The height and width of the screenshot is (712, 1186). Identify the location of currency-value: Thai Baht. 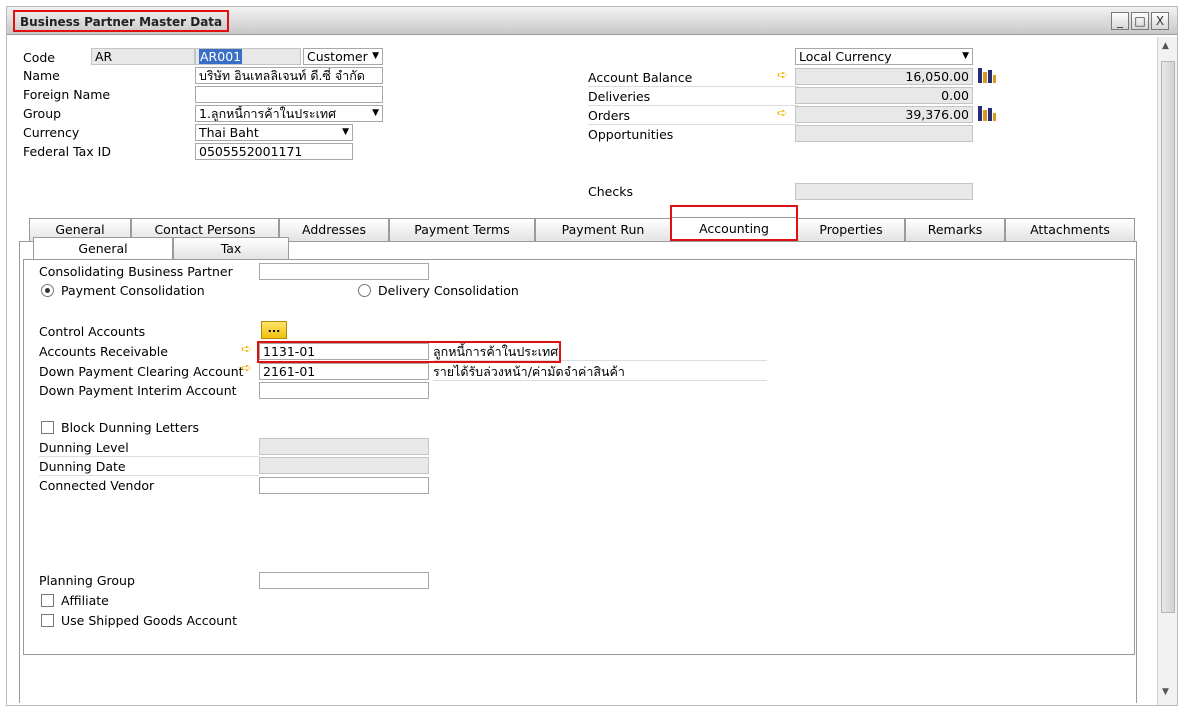
(229, 132).